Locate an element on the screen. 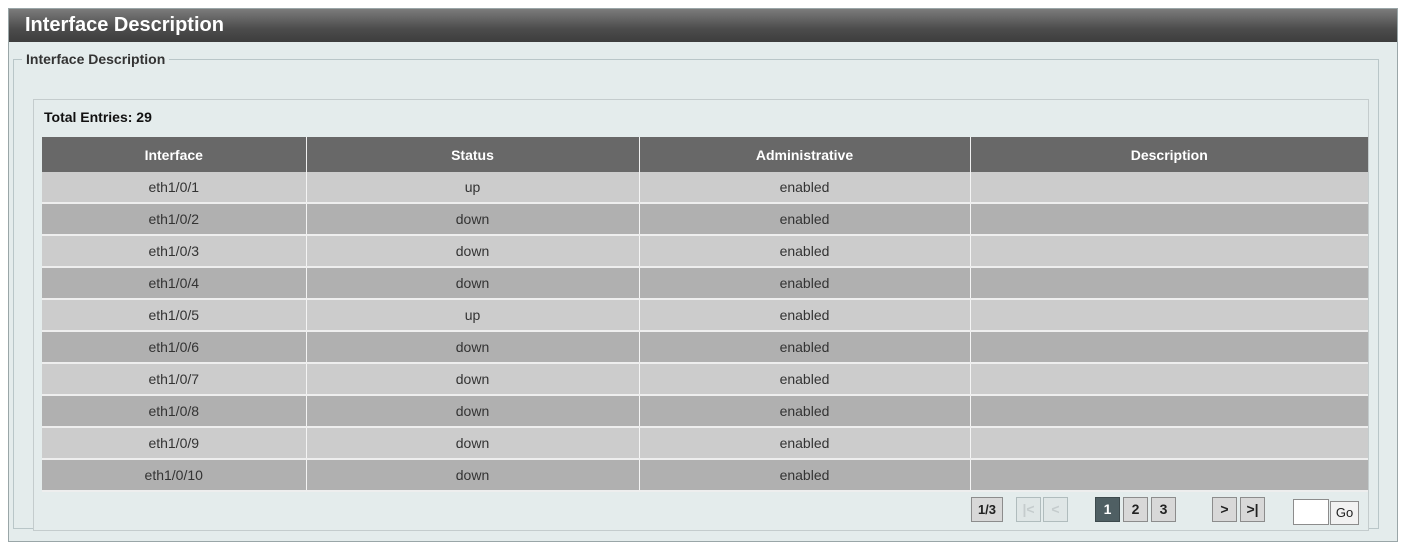 This screenshot has width=1407, height=544. cell-interface: eth1/0/5 is located at coordinates (174, 315).